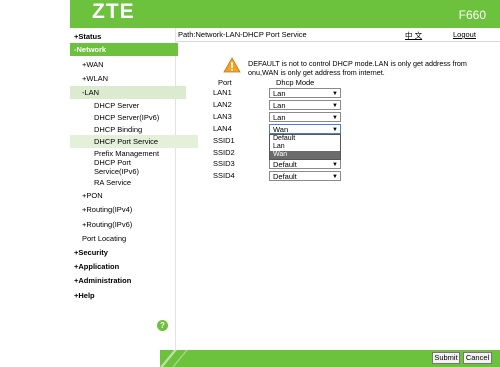 Image resolution: width=500 pixels, height=367 pixels. Describe the element at coordinates (305, 176) in the screenshot. I see `dhcp-mode-select-ssid4: Default ▼` at that location.